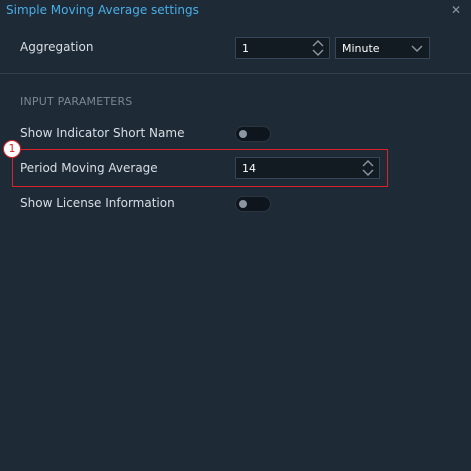 The width and height of the screenshot is (471, 471). Describe the element at coordinates (361, 48) in the screenshot. I see `aggregation-unit: Minute` at that location.